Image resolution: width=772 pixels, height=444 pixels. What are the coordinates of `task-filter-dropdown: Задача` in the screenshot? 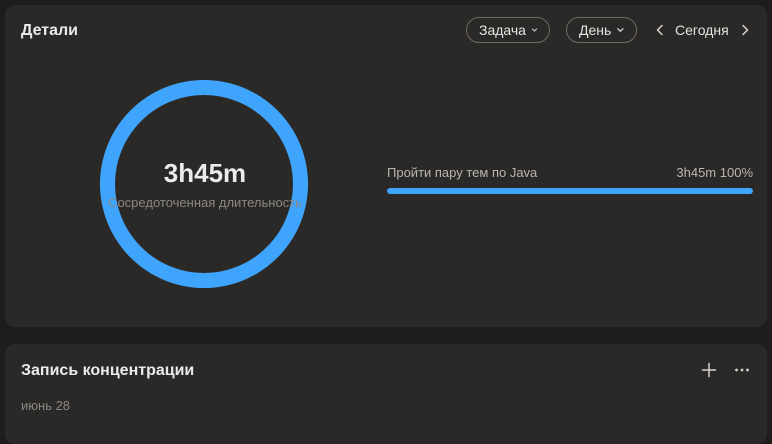 It's located at (508, 30).